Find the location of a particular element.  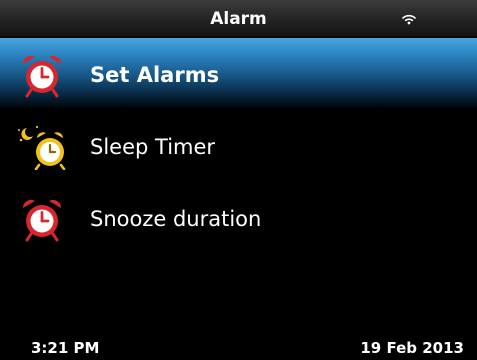

current-date: 19 Feb 2013 is located at coordinates (412, 348).